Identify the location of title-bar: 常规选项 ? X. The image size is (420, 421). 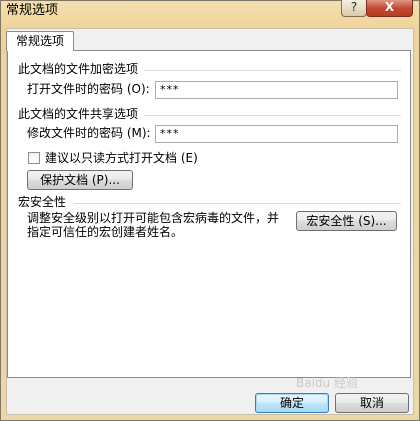
(210, 12).